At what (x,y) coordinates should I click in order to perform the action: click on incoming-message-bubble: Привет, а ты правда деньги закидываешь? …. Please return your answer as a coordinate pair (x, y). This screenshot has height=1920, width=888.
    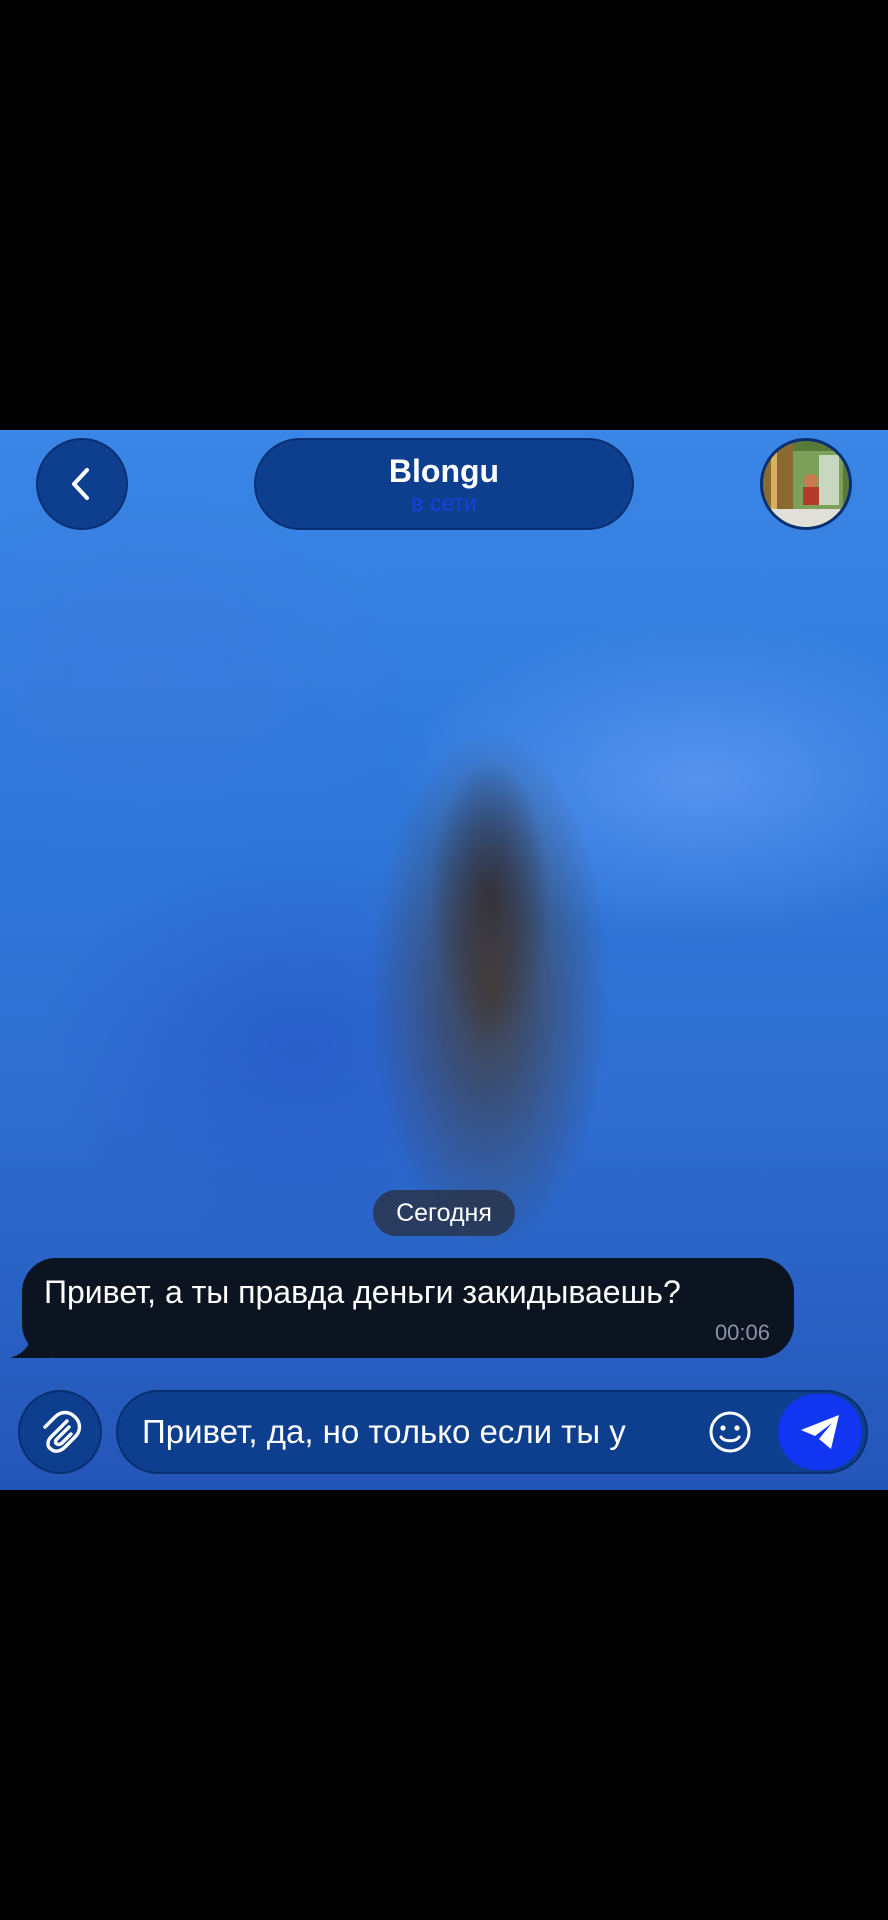
    Looking at the image, I should click on (408, 1308).